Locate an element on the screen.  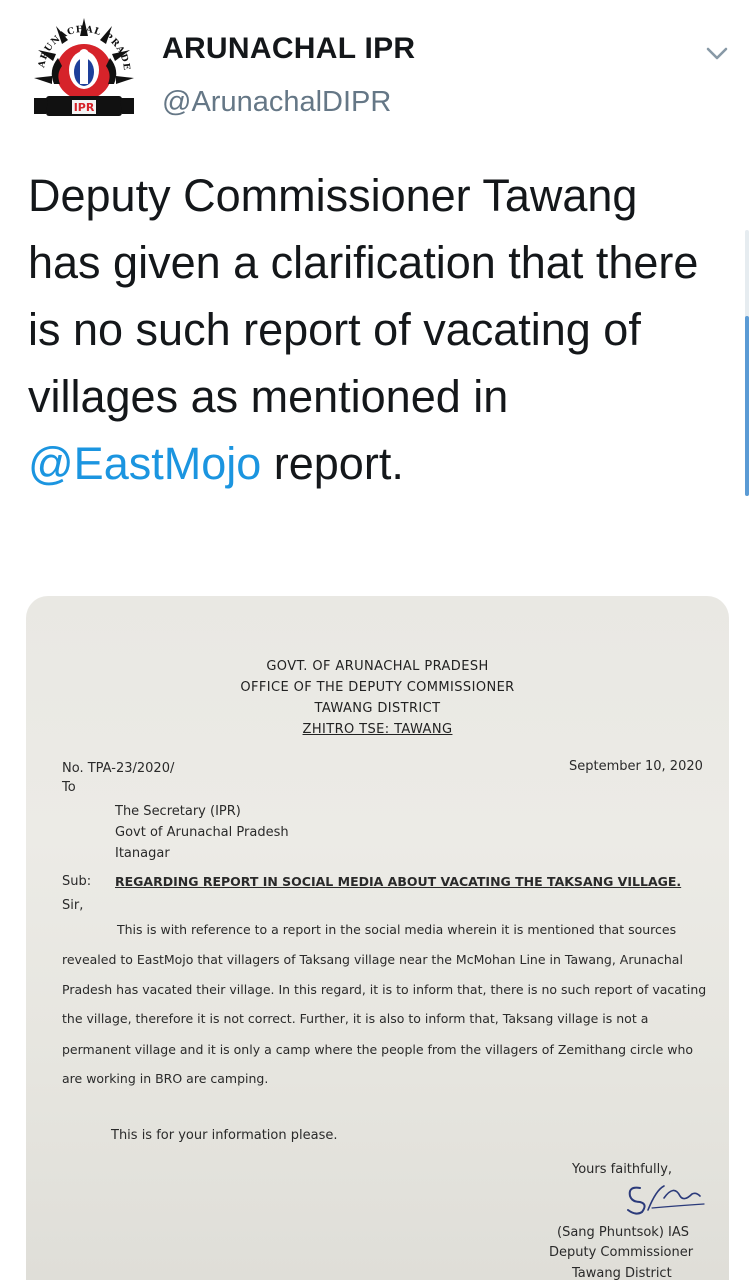
letter-header-line-4: ZHITRO TSE: TAWANG is located at coordinates (377, 729).